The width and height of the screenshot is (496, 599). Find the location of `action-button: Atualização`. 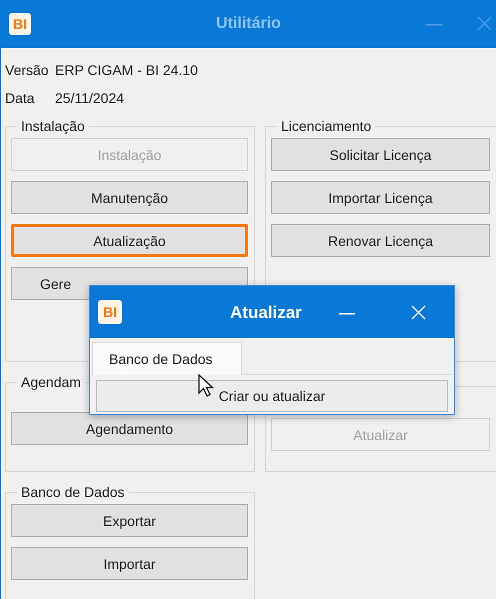

action-button: Atualização is located at coordinates (129, 240).